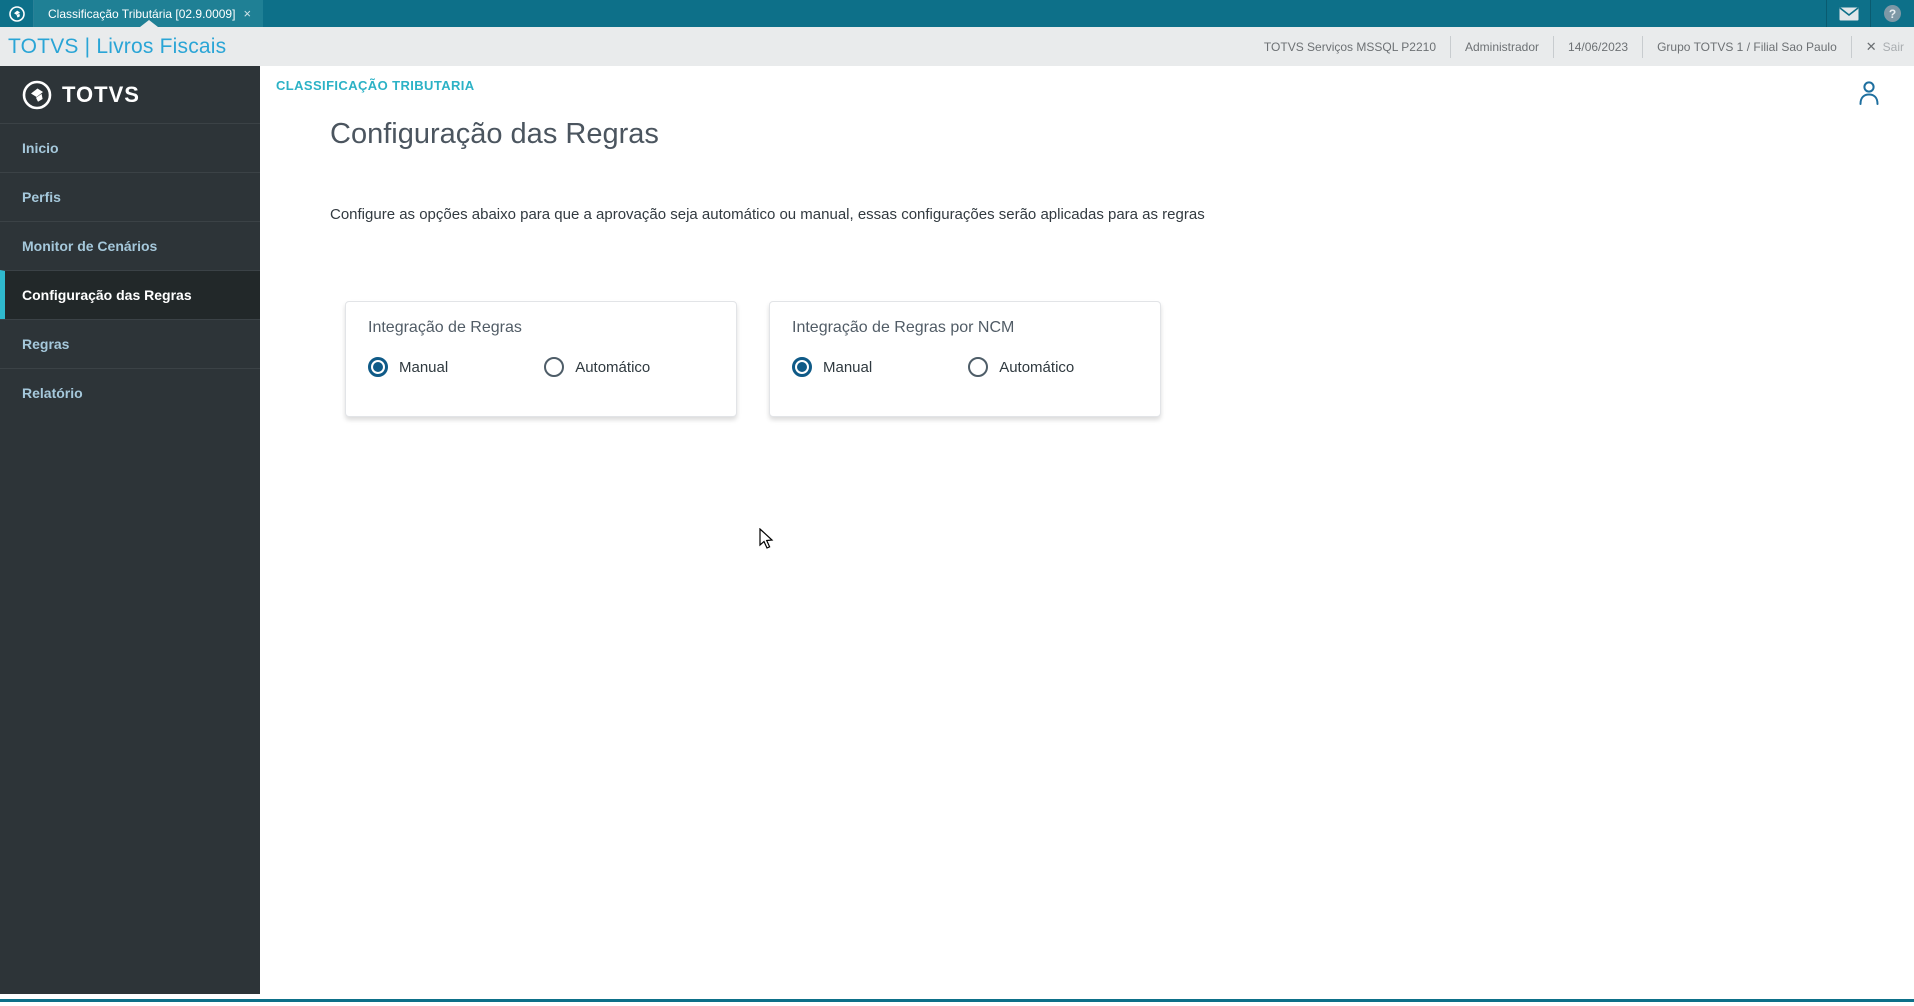 This screenshot has height=1006, width=1914. I want to click on help-icon: ?, so click(1892, 13).